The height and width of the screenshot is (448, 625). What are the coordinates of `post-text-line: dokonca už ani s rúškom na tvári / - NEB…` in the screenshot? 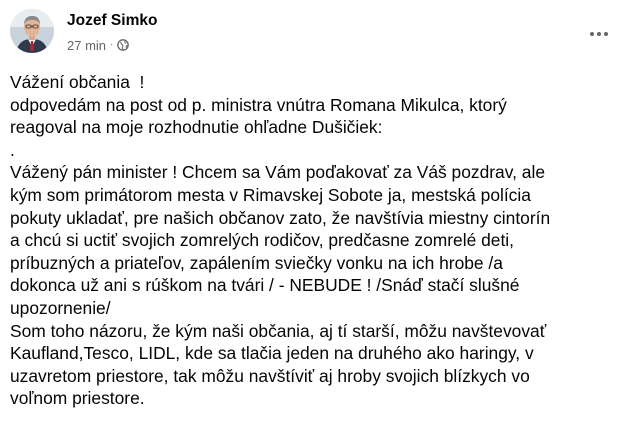 It's located at (265, 285).